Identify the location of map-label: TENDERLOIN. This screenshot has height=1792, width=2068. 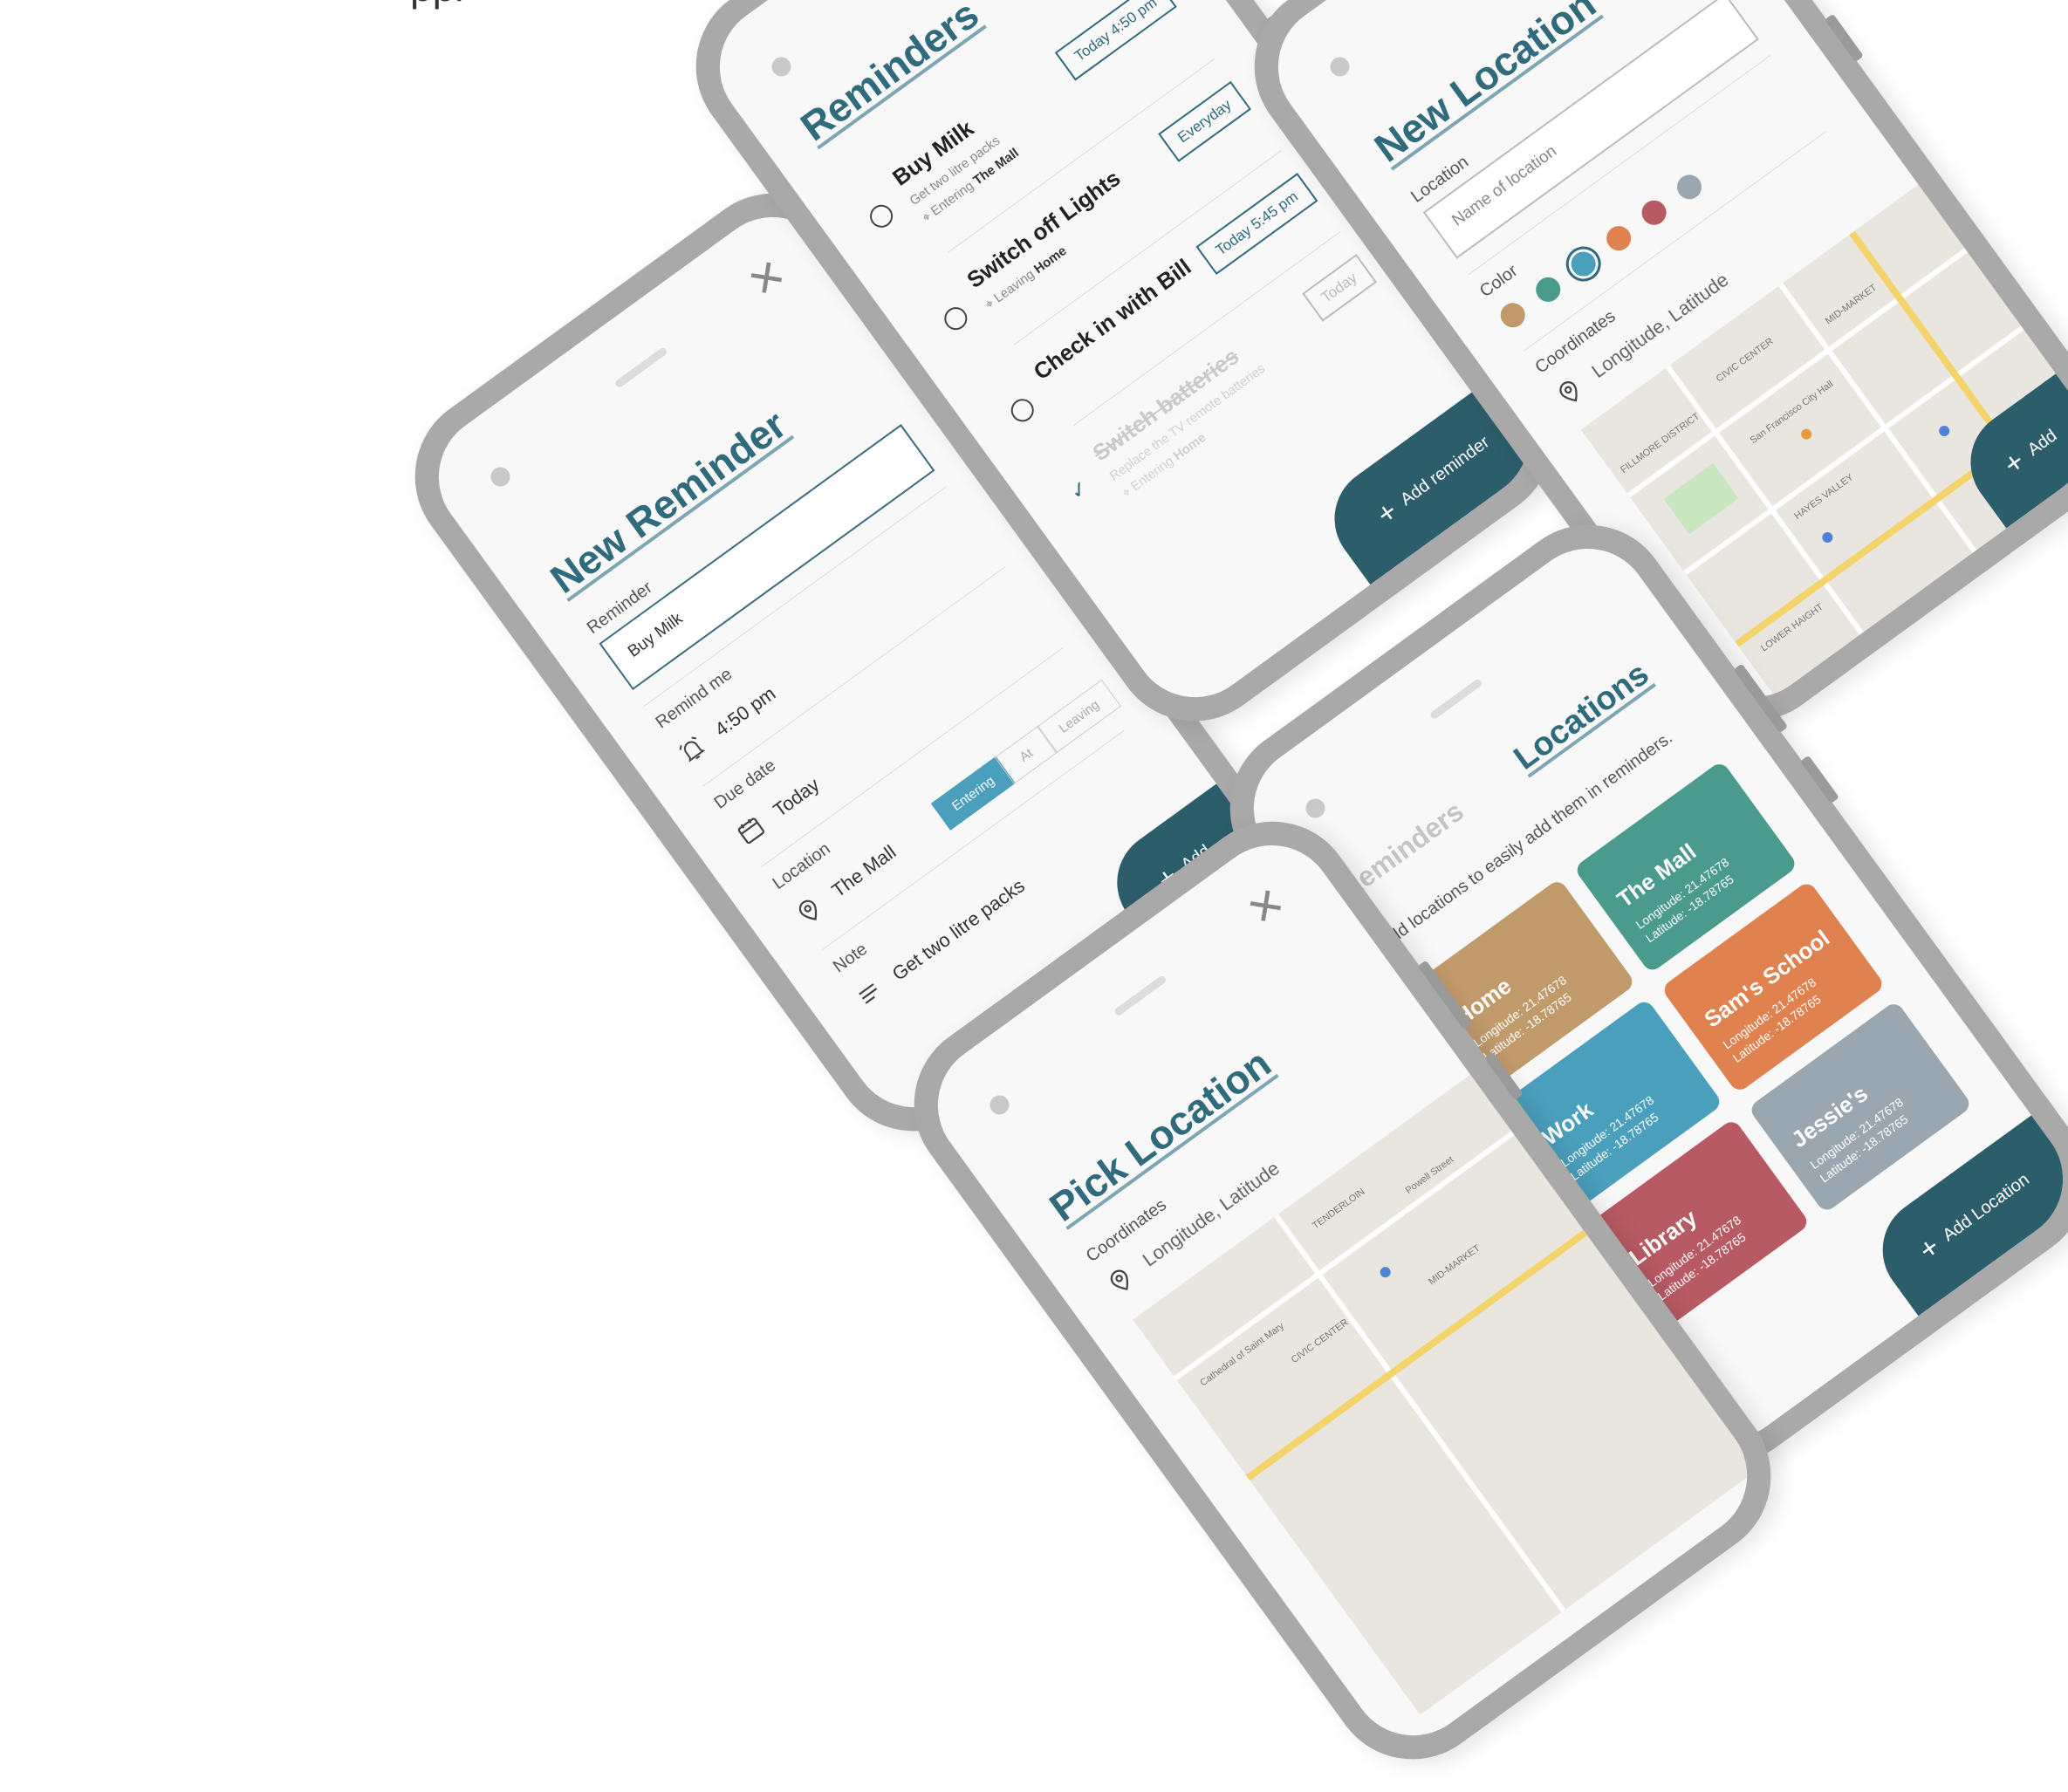
(1339, 1209).